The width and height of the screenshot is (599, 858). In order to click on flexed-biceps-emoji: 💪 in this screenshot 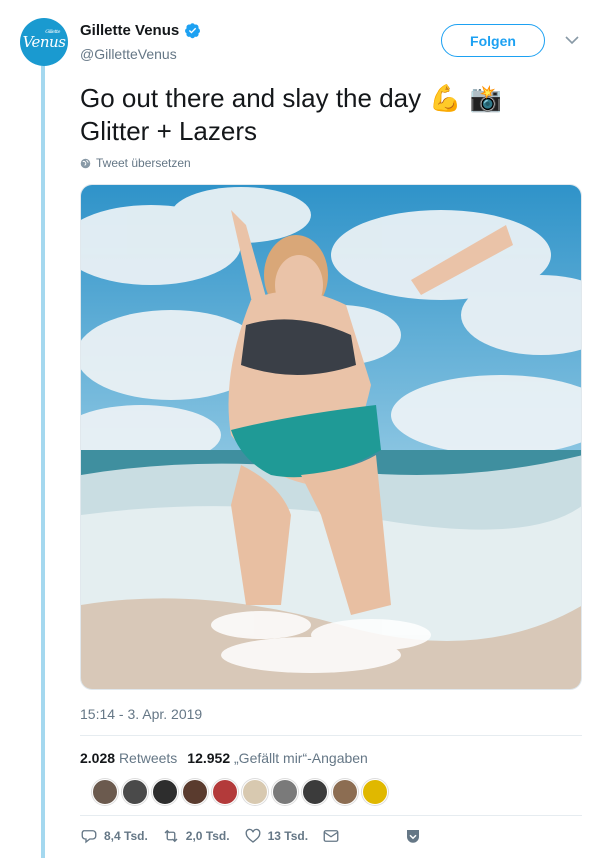, I will do `click(445, 98)`.